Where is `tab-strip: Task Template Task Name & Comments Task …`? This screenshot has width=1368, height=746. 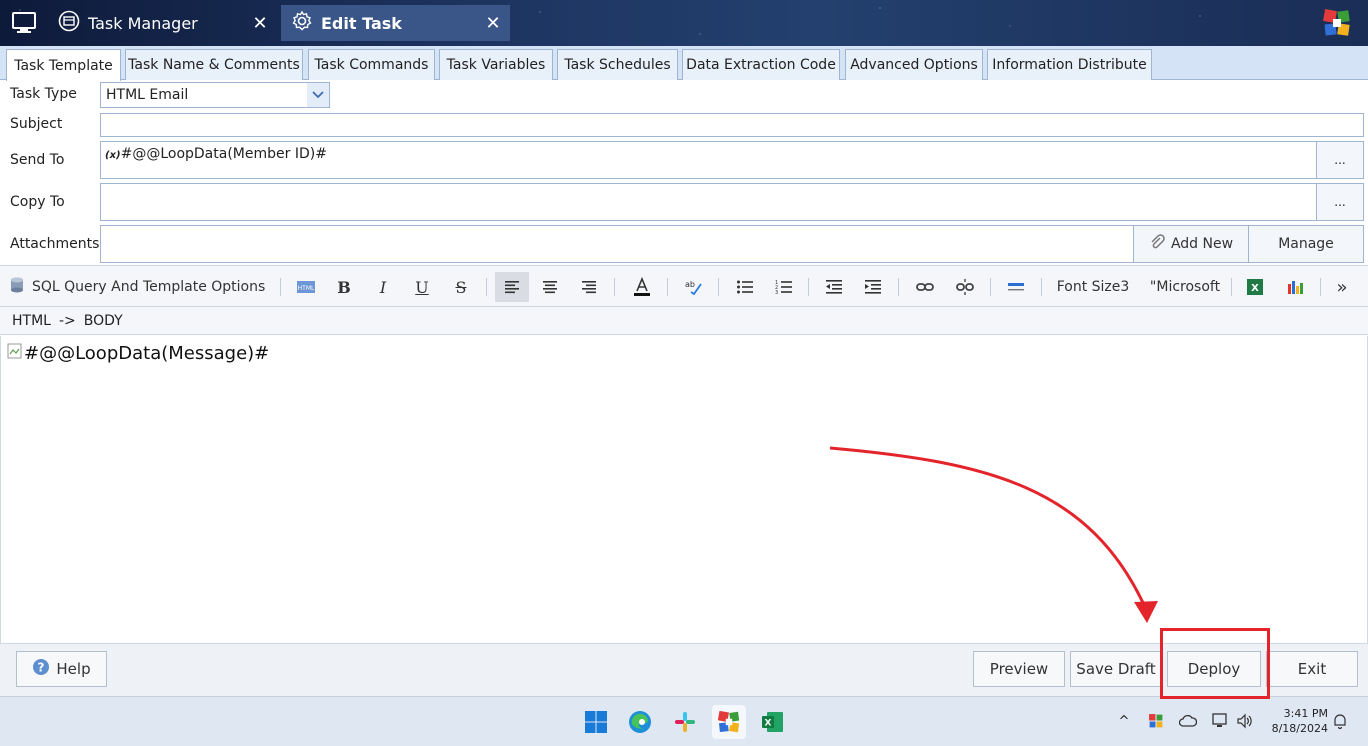 tab-strip: Task Template Task Name & Comments Task … is located at coordinates (684, 63).